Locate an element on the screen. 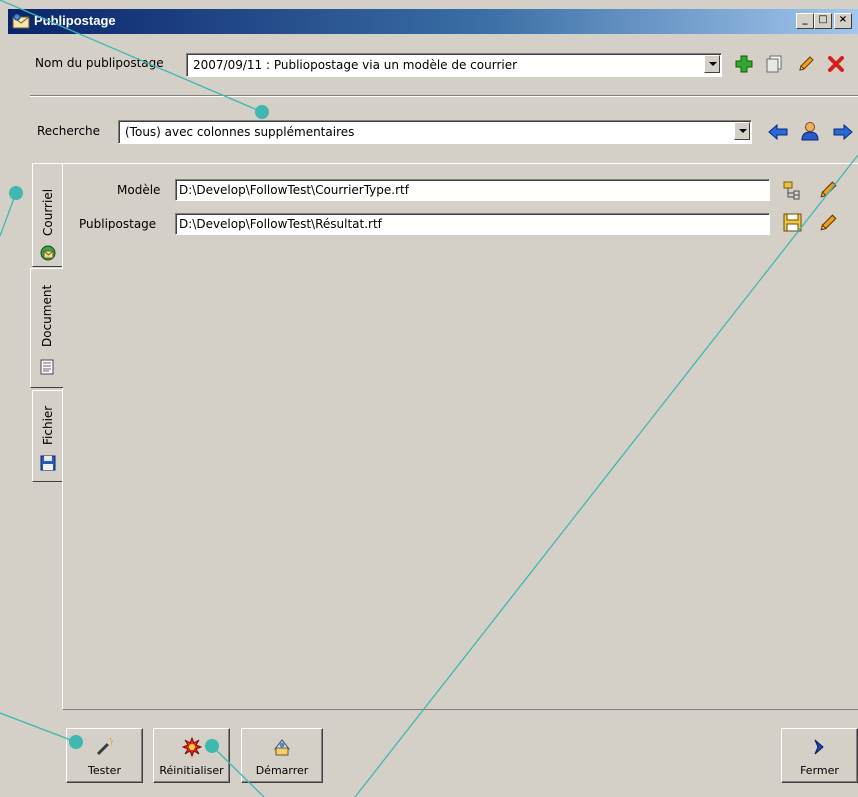 Image resolution: width=858 pixels, height=797 pixels. arrow-left-icon is located at coordinates (778, 132).